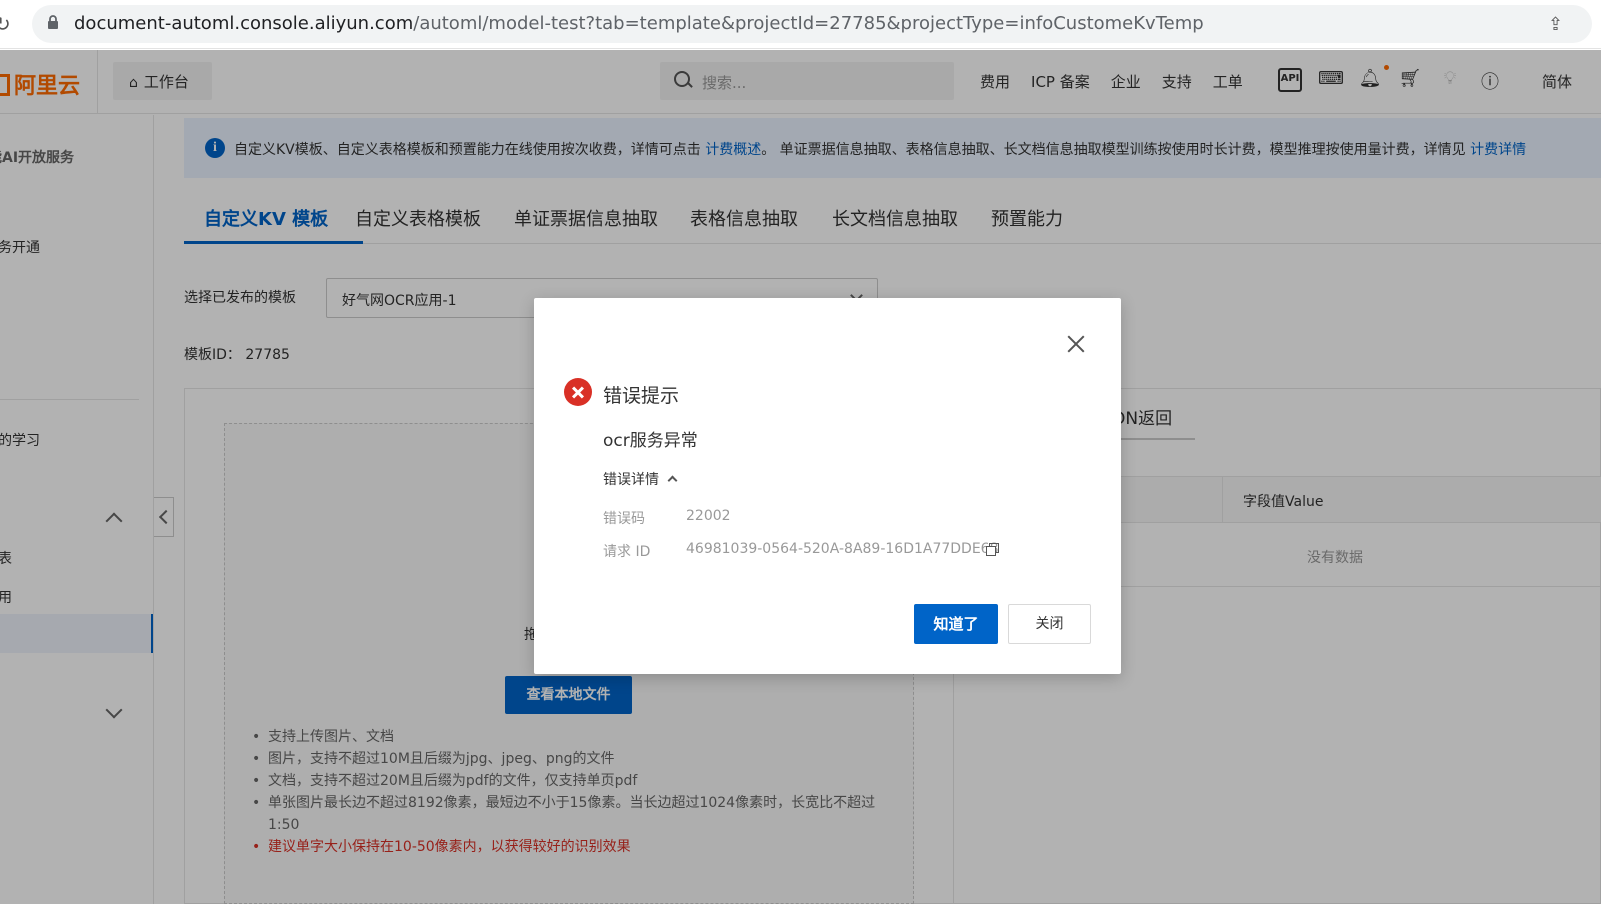 The height and width of the screenshot is (904, 1601). What do you see at coordinates (672, 480) in the screenshot?
I see `chevron-up-icon` at bounding box center [672, 480].